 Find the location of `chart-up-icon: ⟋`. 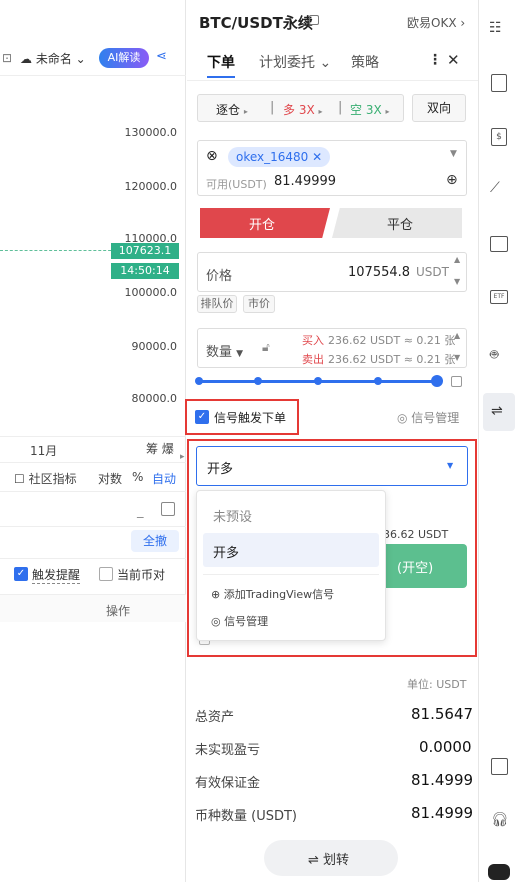

chart-up-icon: ⟋ is located at coordinates (495, 188).